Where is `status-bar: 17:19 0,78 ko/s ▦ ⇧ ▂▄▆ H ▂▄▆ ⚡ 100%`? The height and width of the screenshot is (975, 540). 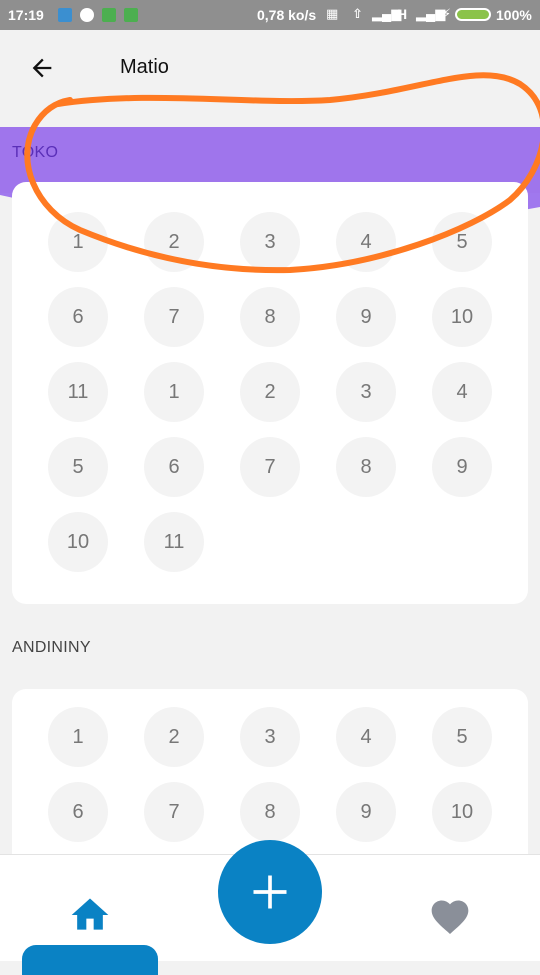
status-bar: 17:19 0,78 ko/s ▦ ⇧ ▂▄▆ H ▂▄▆ ⚡ 100% is located at coordinates (270, 15).